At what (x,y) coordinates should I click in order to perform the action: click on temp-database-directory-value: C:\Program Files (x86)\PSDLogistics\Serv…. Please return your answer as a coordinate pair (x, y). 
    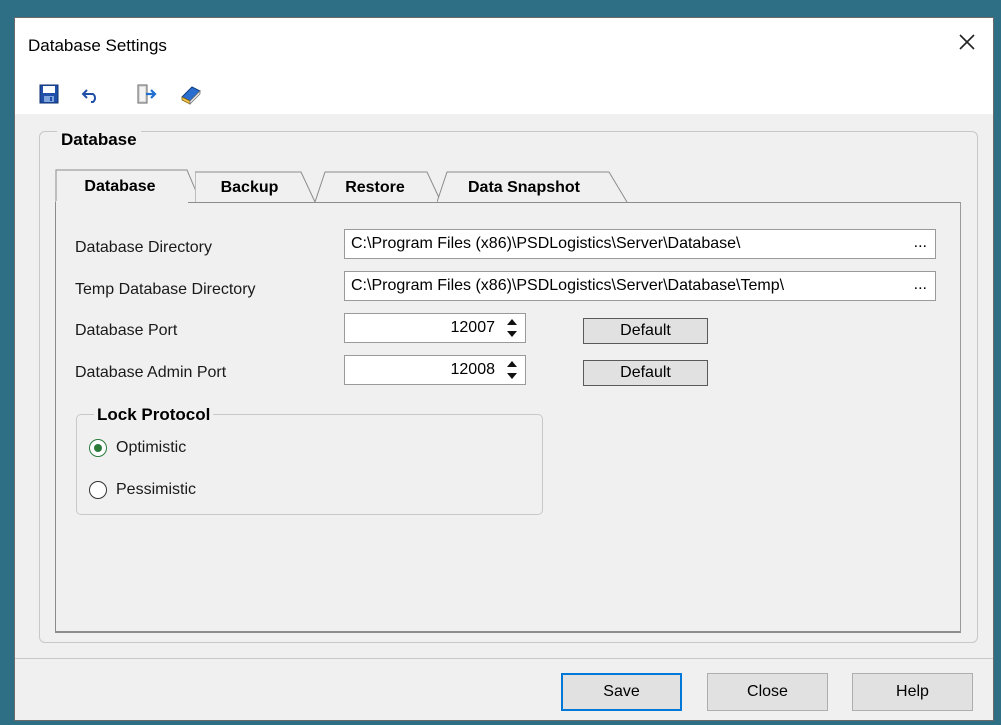
    Looking at the image, I should click on (568, 285).